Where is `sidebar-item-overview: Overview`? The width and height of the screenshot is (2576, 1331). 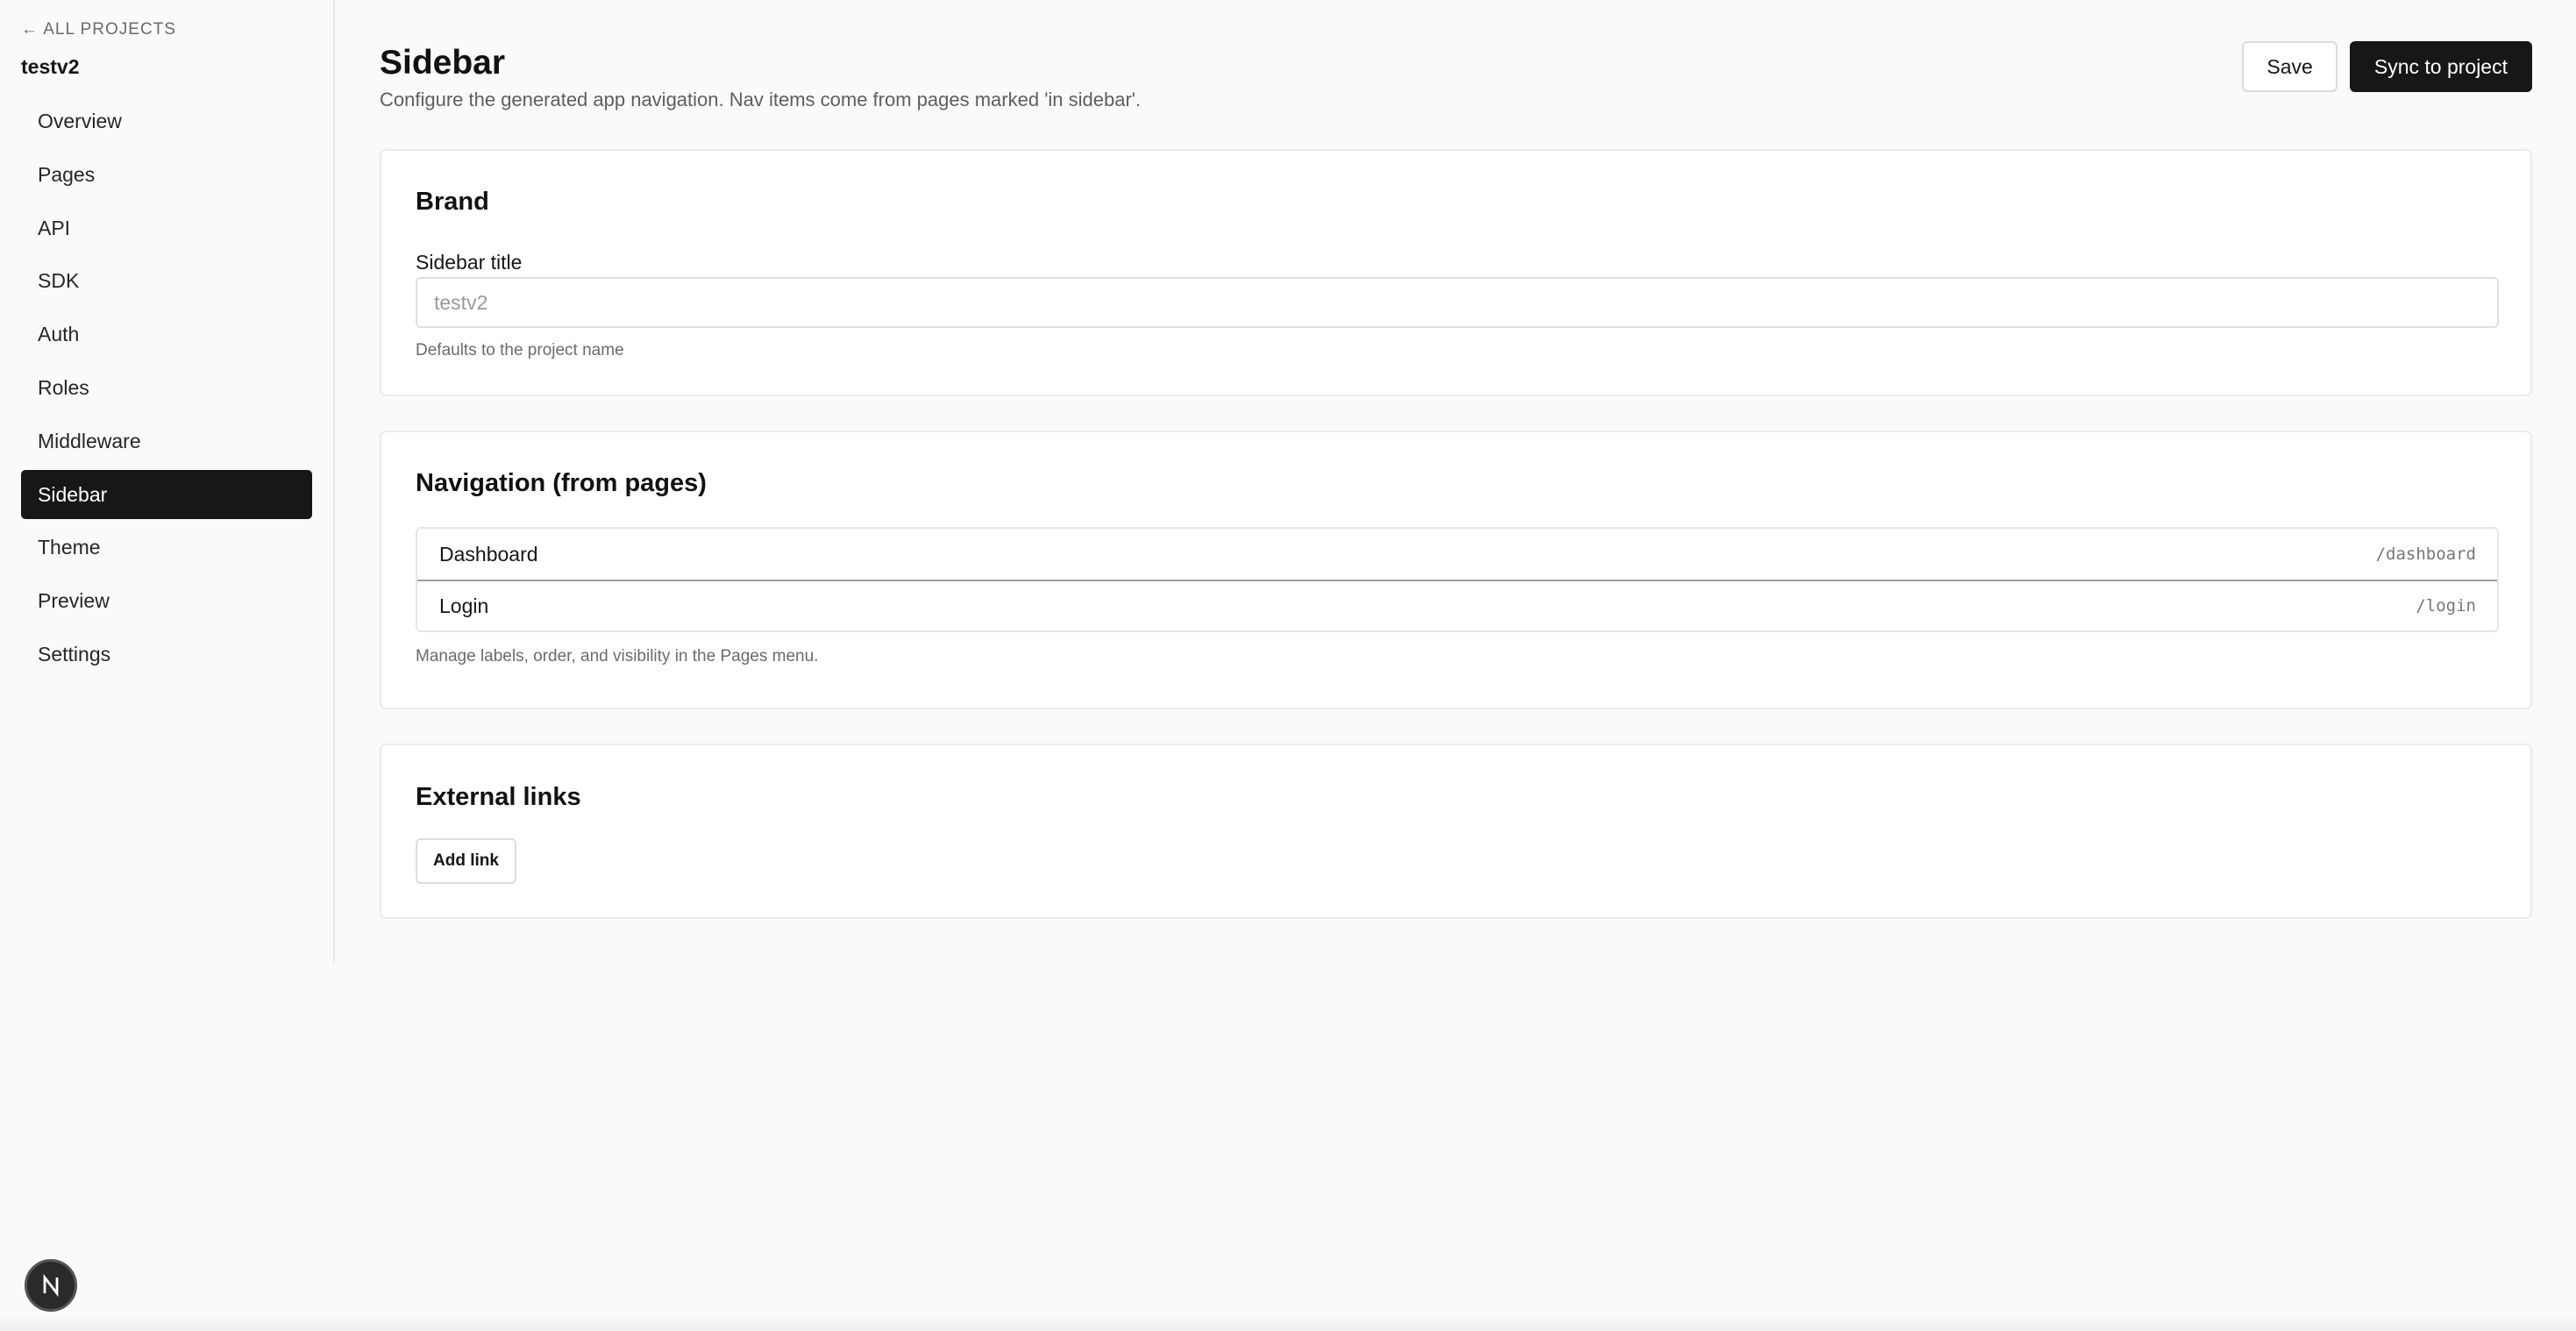 sidebar-item-overview: Overview is located at coordinates (166, 121).